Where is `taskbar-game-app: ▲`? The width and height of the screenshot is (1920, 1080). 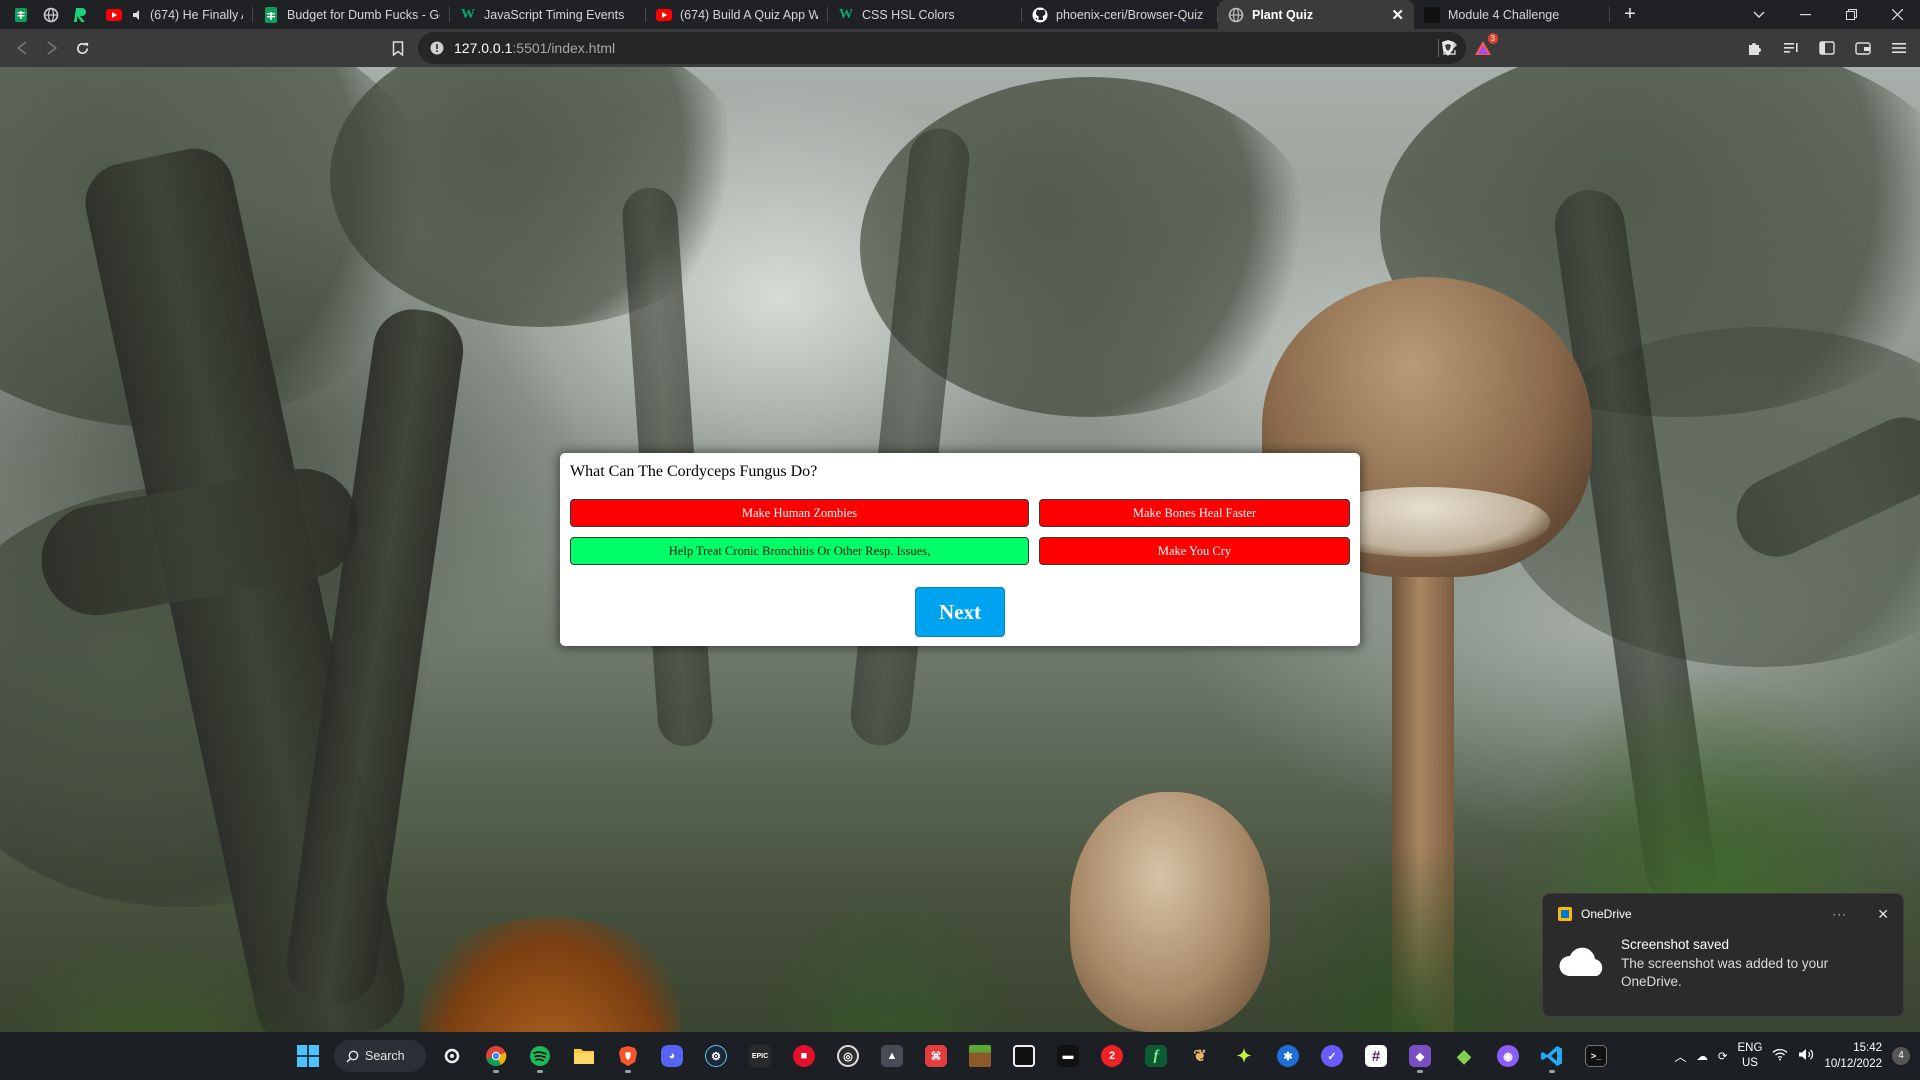
taskbar-game-app: ▲ is located at coordinates (892, 1056).